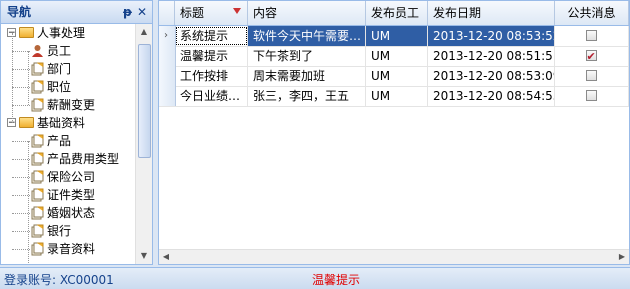  I want to click on tree-item: 证件类型, so click(69, 195).